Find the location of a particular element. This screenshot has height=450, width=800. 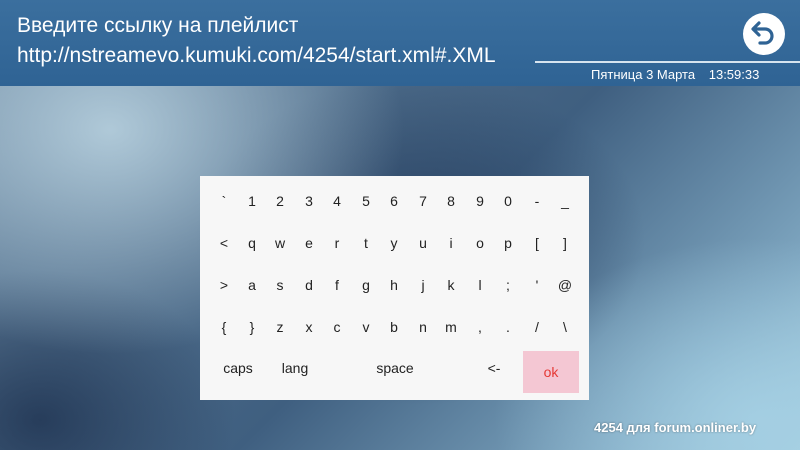

time-label: 13:59:33 is located at coordinates (734, 74).